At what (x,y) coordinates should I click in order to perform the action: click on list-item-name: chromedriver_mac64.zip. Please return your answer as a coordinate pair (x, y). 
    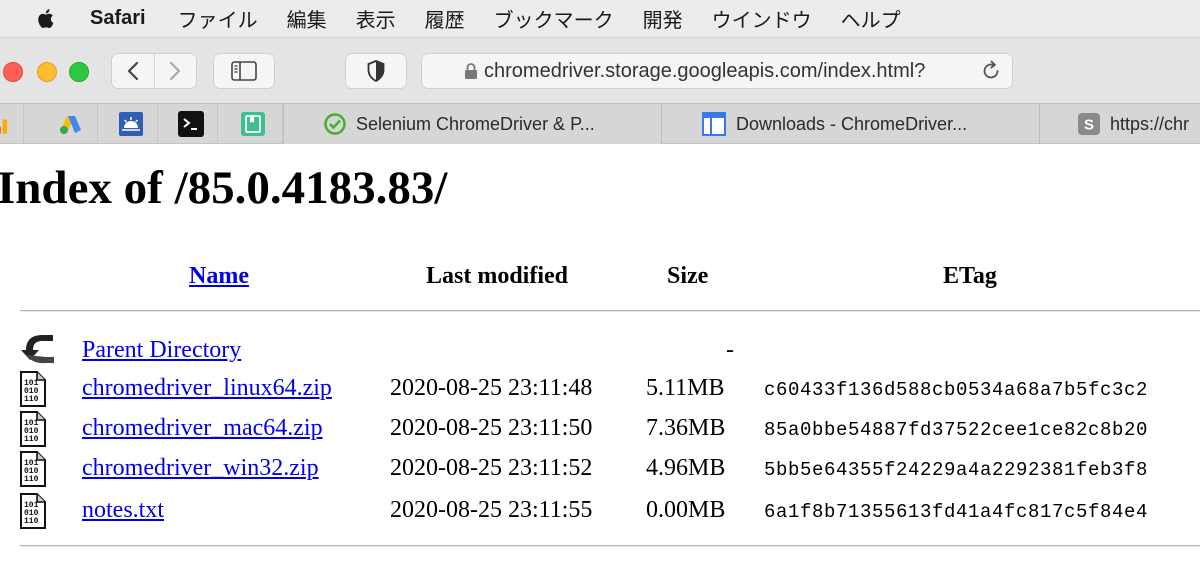
    Looking at the image, I should click on (202, 428).